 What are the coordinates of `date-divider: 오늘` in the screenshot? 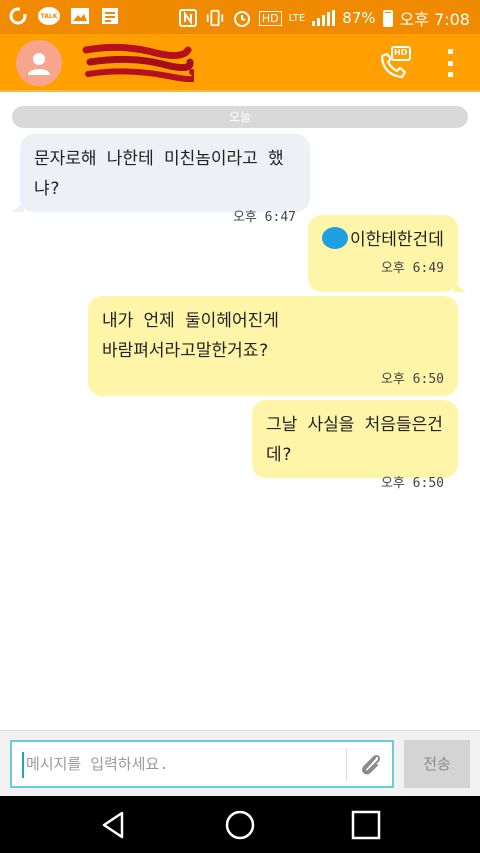 It's located at (240, 117).